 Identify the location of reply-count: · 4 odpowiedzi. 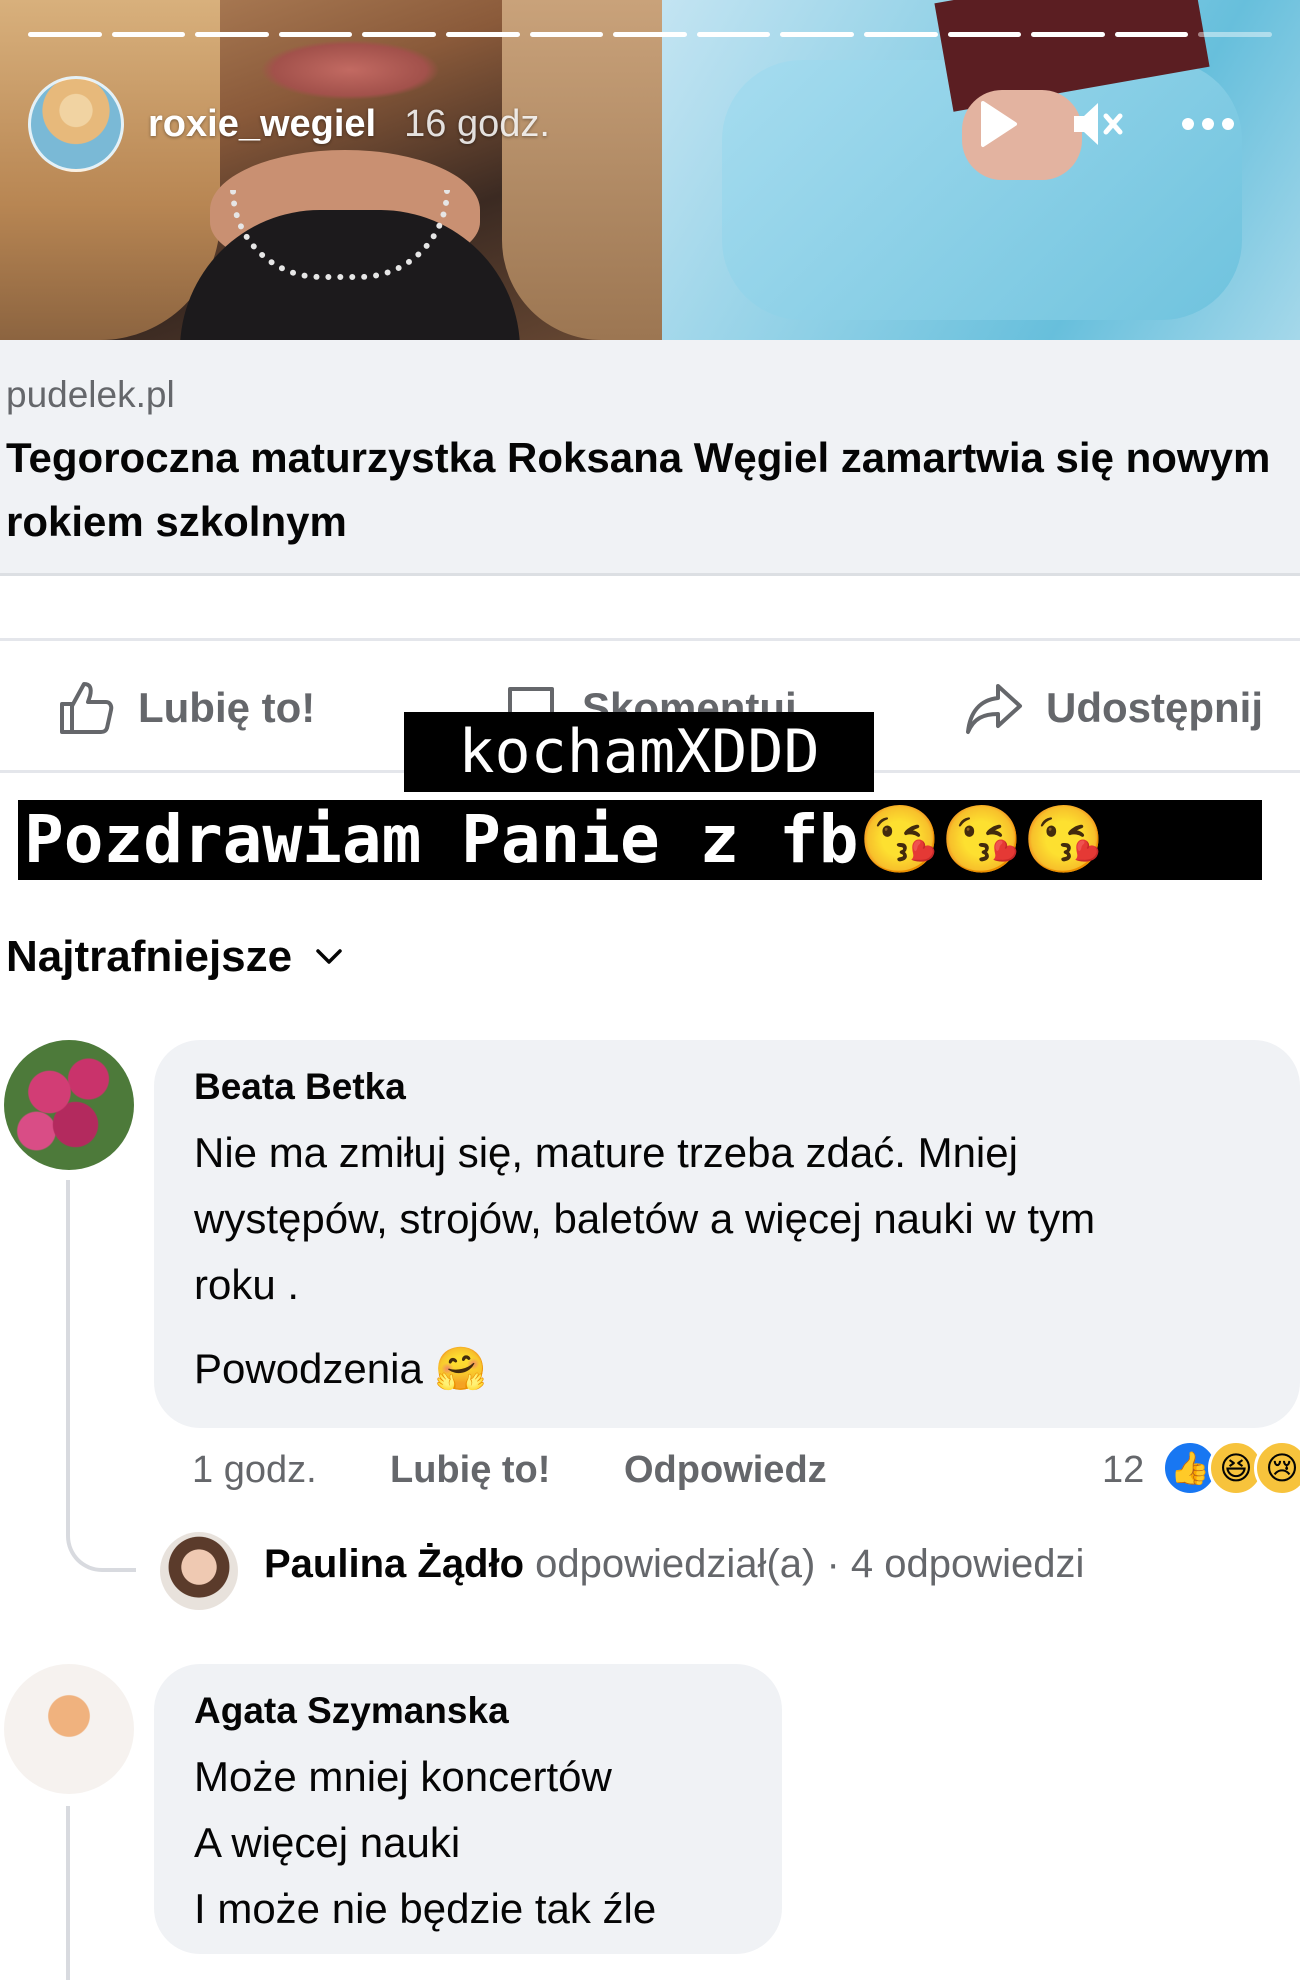
(955, 1564).